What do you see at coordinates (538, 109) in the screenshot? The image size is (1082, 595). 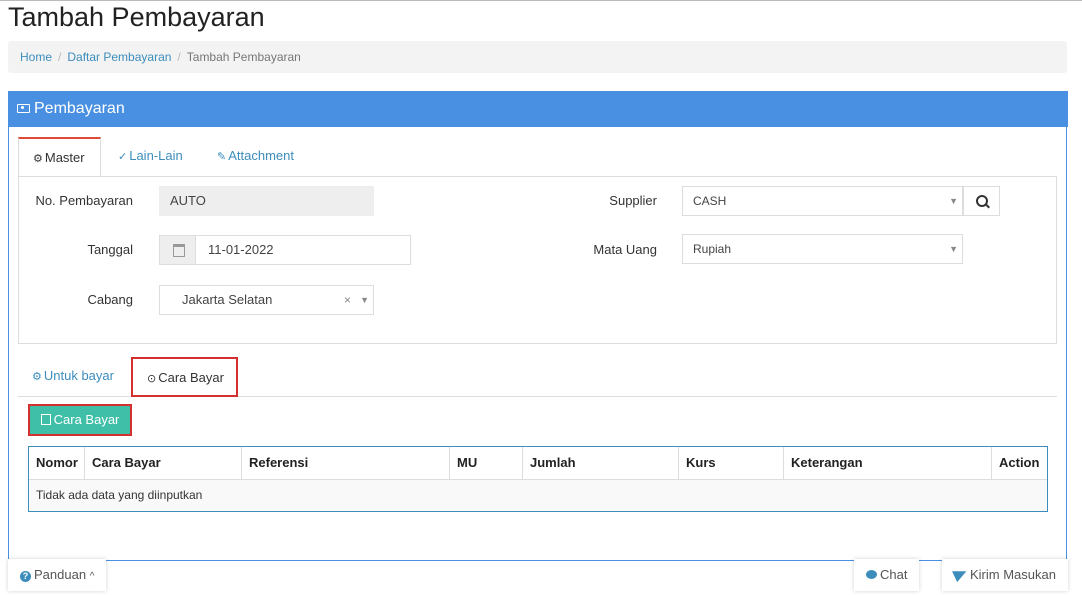 I see `panel-header: Pembayaran` at bounding box center [538, 109].